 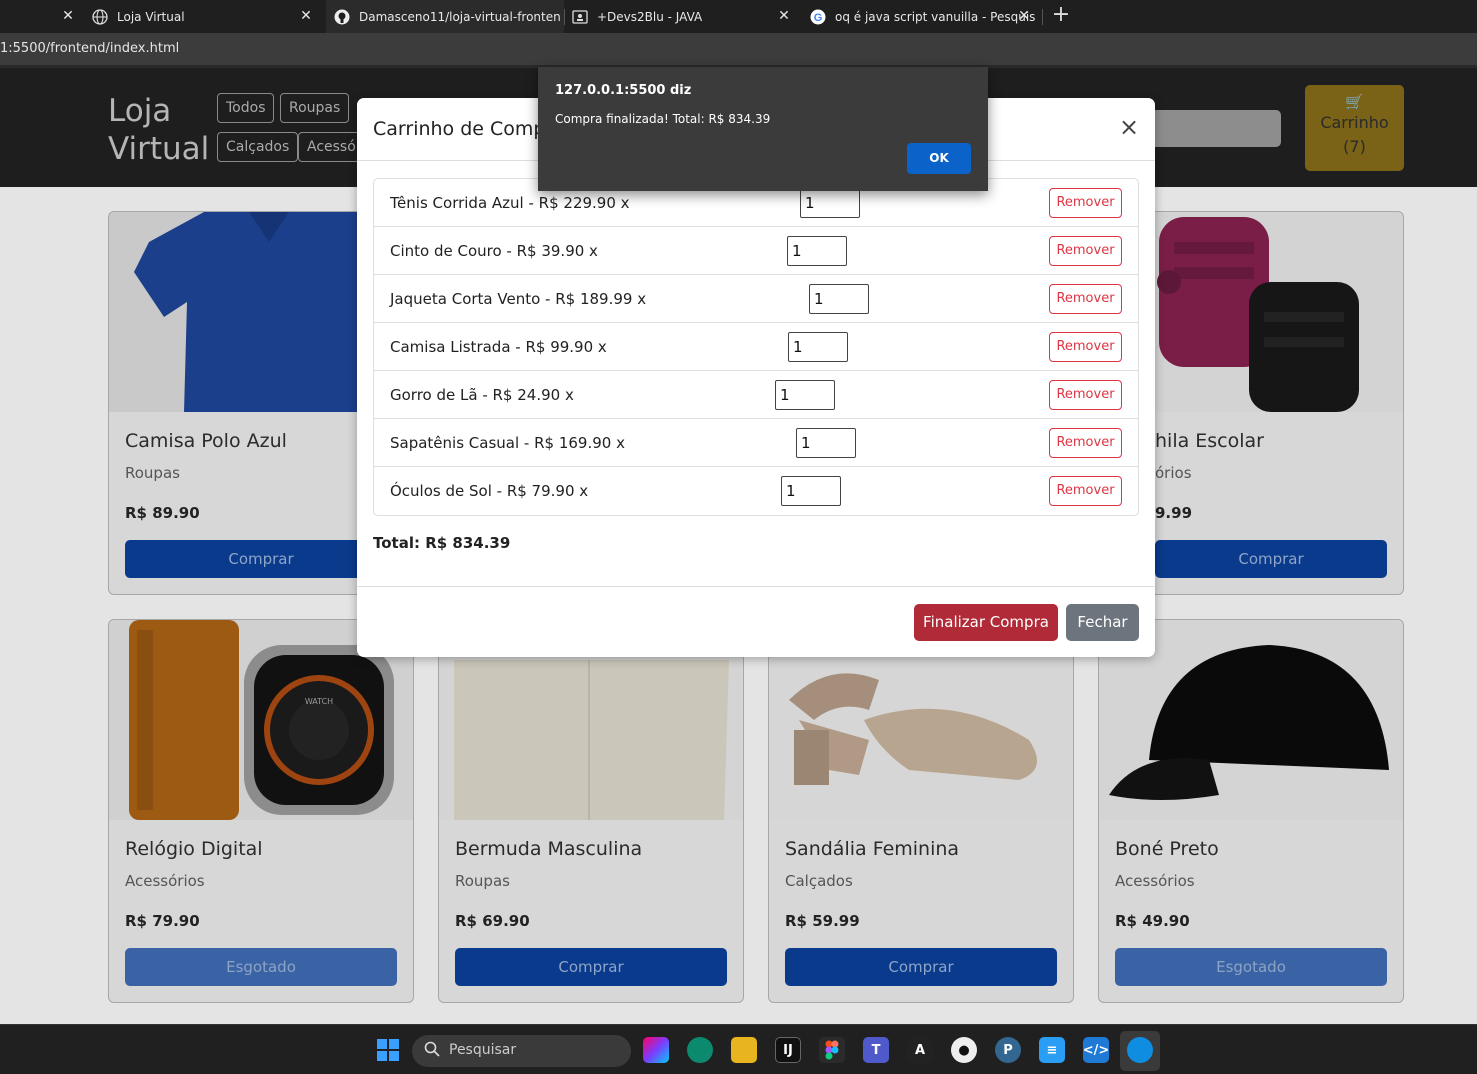 What do you see at coordinates (1129, 127) in the screenshot?
I see `close-icon: ×` at bounding box center [1129, 127].